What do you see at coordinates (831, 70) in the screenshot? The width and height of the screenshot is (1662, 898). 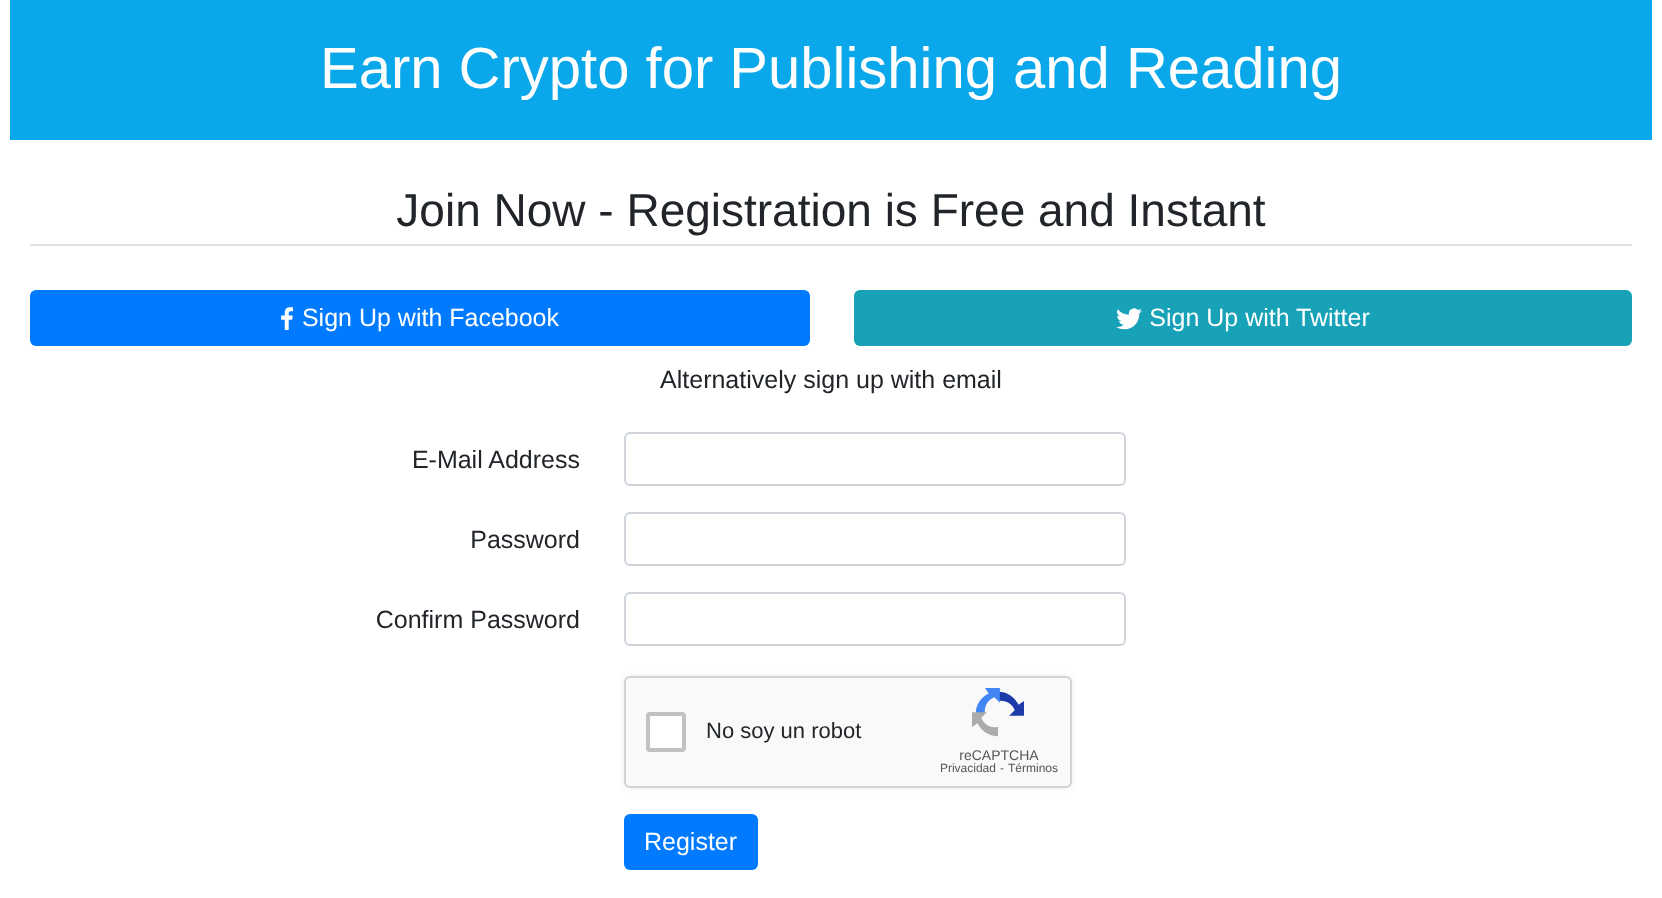 I see `site-title: Earn Crypto for Publishing and Reading` at bounding box center [831, 70].